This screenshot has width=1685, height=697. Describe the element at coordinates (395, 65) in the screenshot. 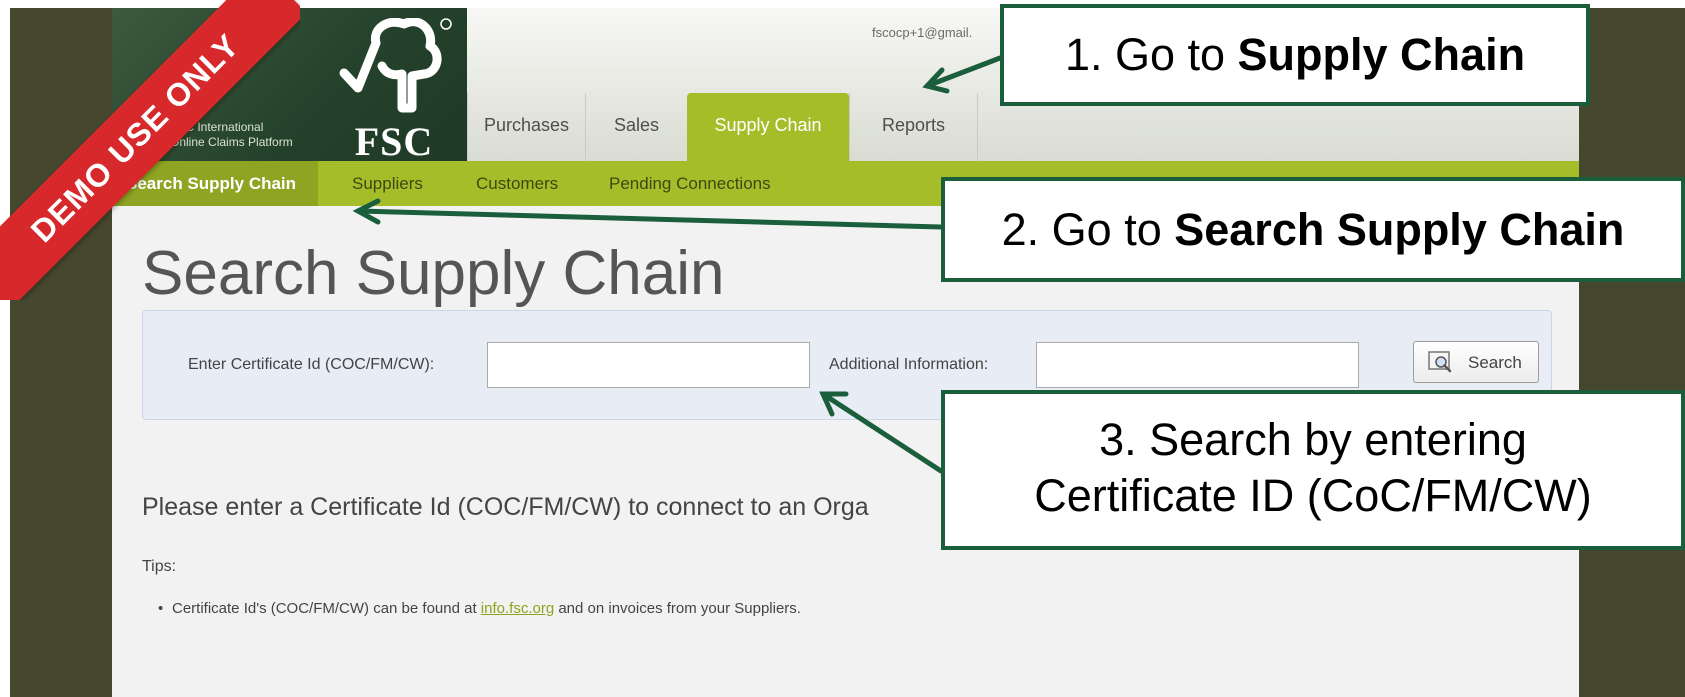

I see `fsc-tree-logo-icon` at that location.